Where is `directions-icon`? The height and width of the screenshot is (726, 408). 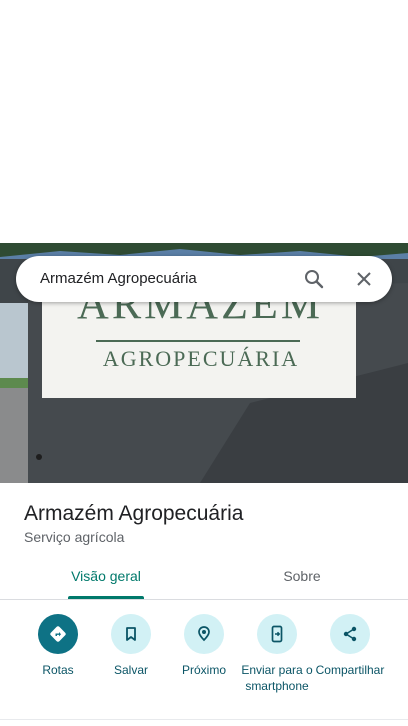 directions-icon is located at coordinates (58, 634).